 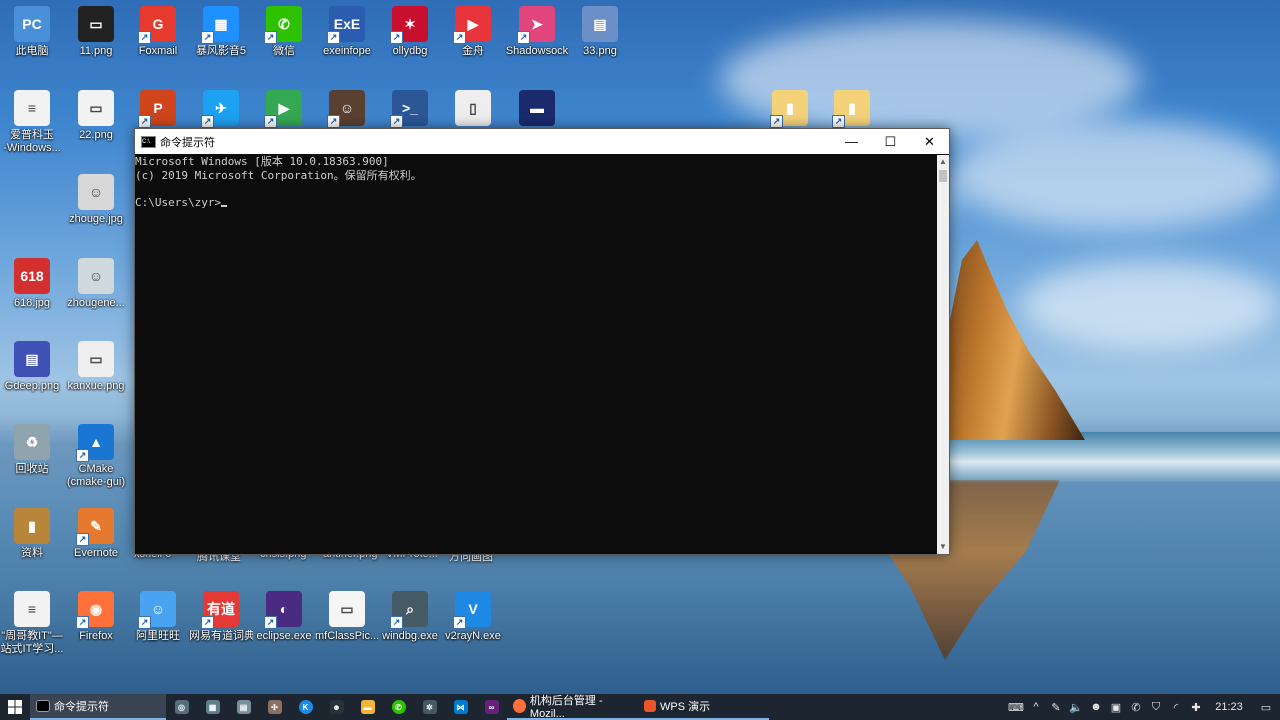 What do you see at coordinates (703, 707) in the screenshot?
I see `taskbar-task-wps: WPS 演示` at bounding box center [703, 707].